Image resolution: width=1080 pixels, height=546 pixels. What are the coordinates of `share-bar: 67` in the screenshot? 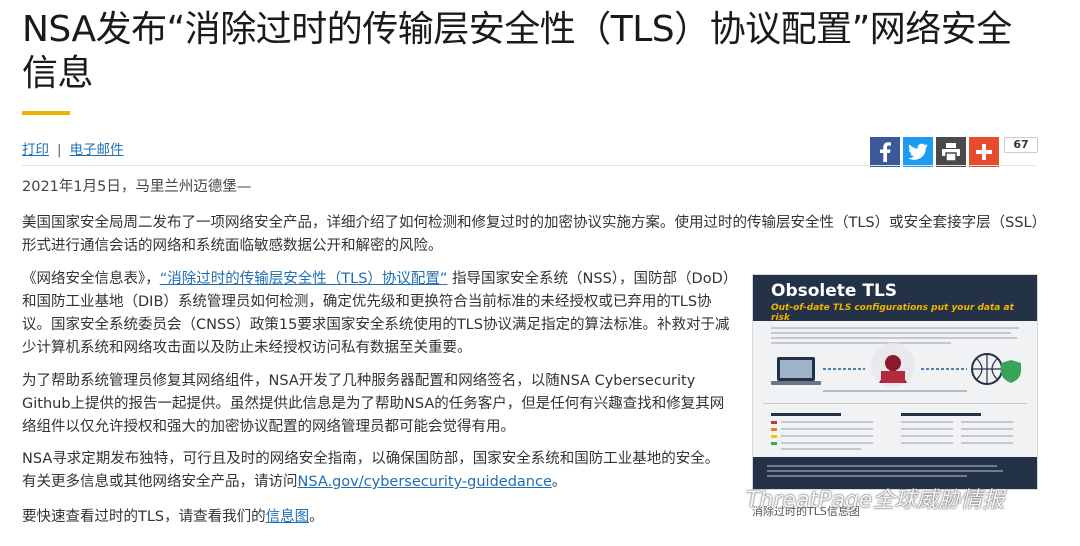 It's located at (954, 152).